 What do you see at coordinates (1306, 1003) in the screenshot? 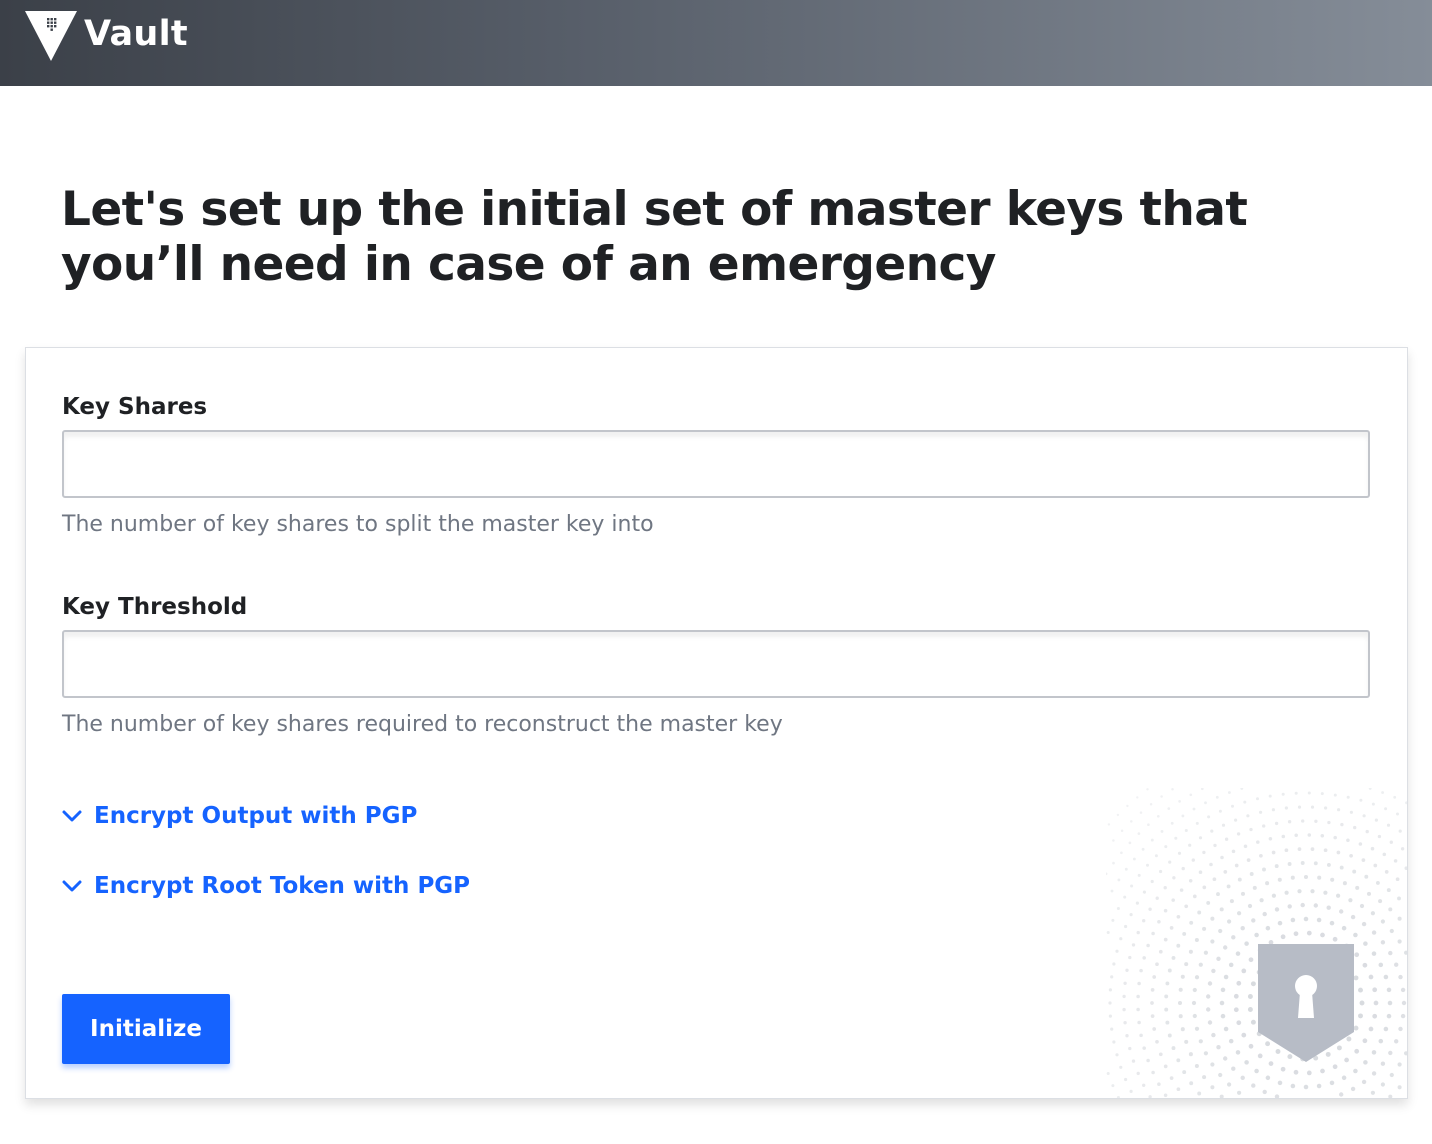
I see `shield-keyhole-icon` at bounding box center [1306, 1003].